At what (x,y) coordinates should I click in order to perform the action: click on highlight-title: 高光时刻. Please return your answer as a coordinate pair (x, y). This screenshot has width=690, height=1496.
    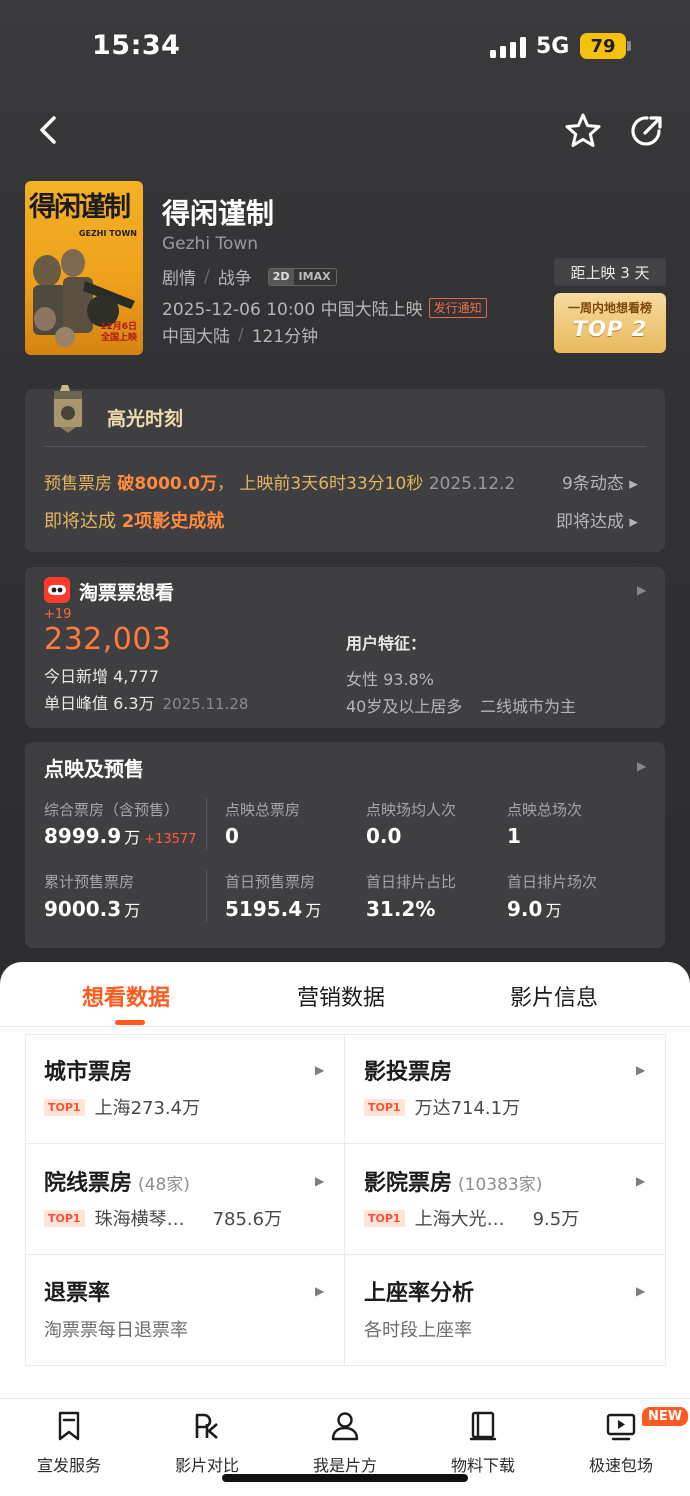
    Looking at the image, I should click on (145, 419).